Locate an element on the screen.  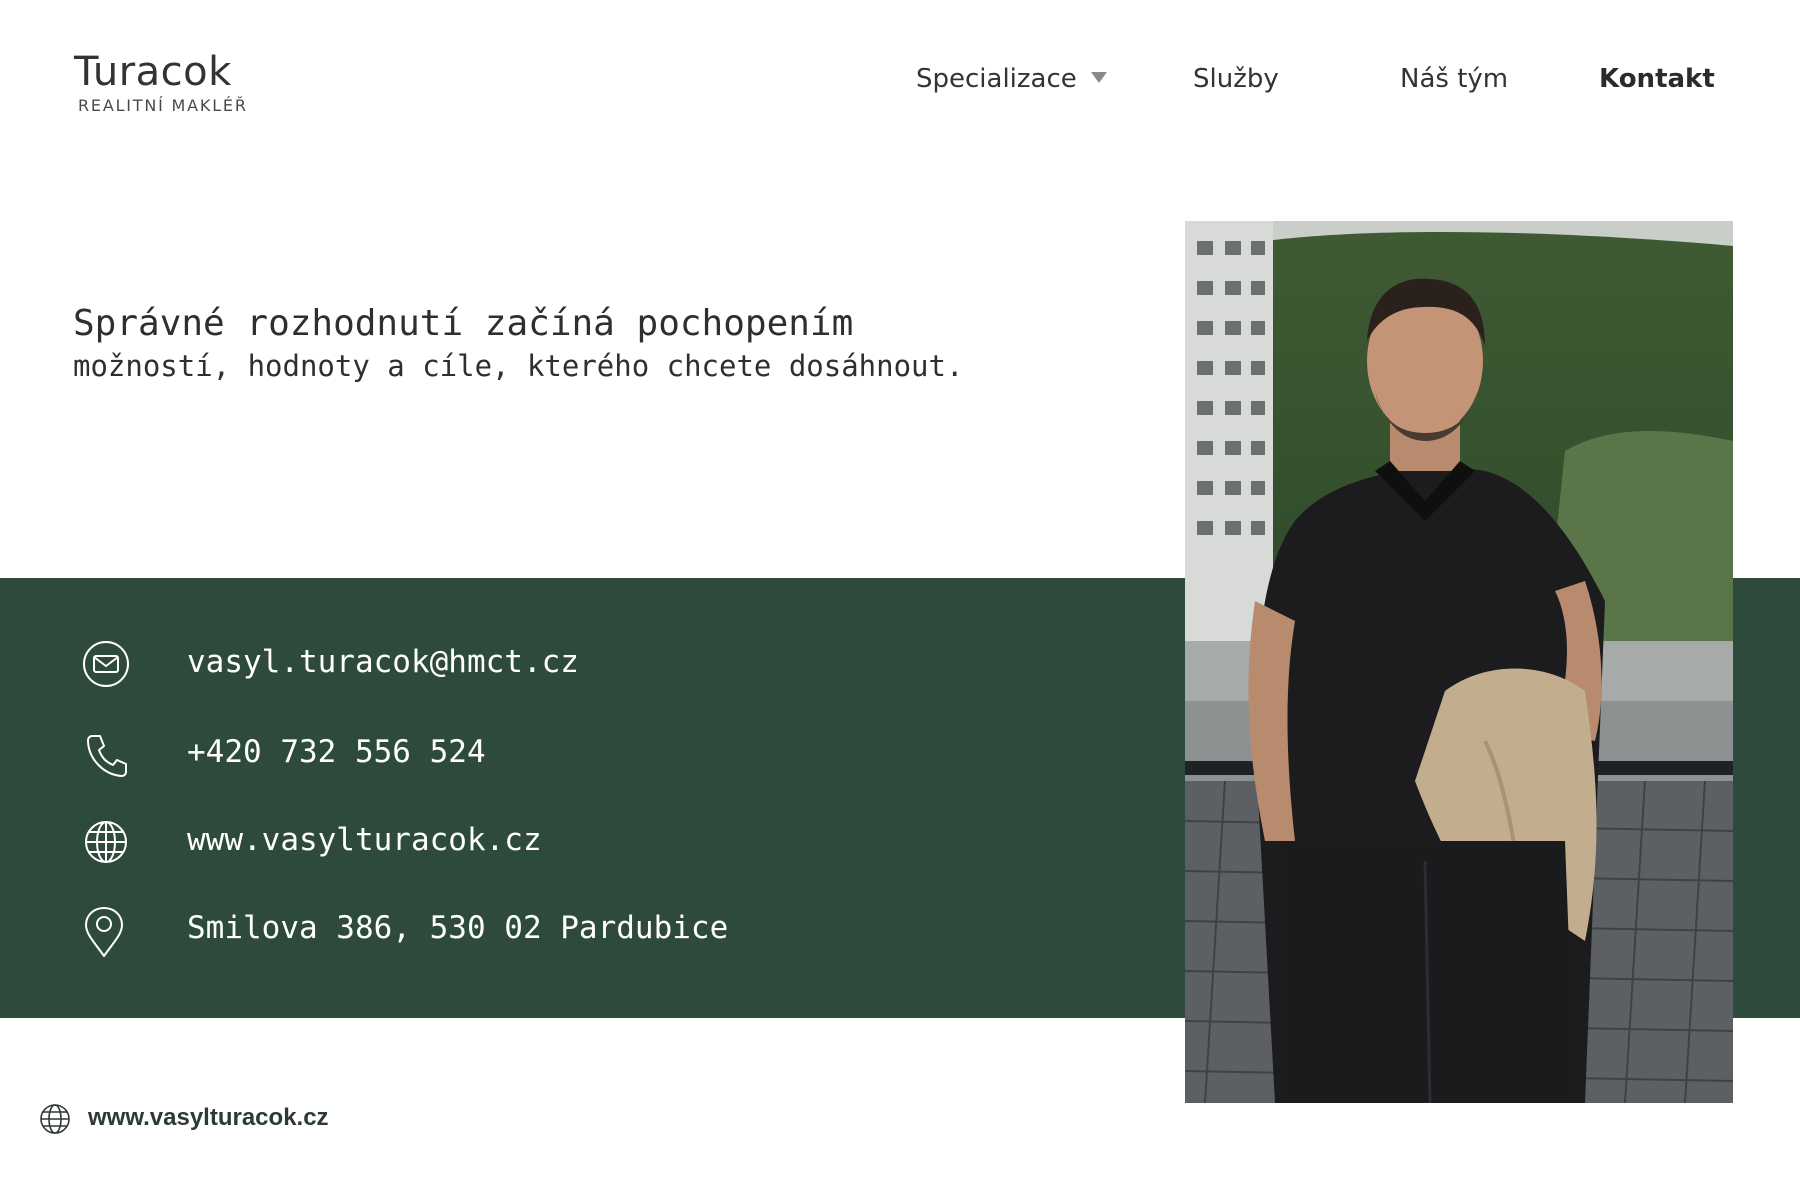
contact-phone: +420 732 556 524 is located at coordinates (336, 752).